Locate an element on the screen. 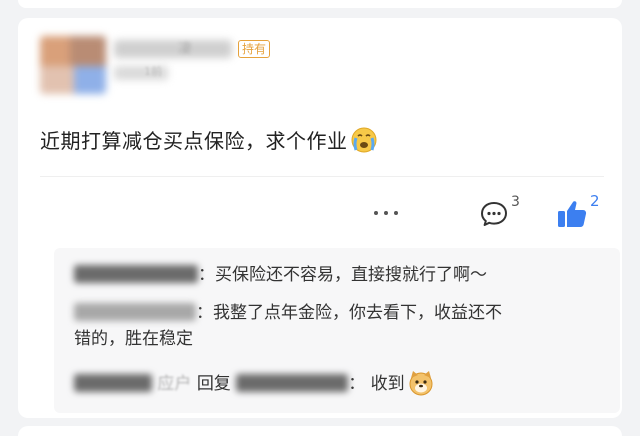 This screenshot has height=436, width=640. post-meta-fragment: 1前 is located at coordinates (153, 71).